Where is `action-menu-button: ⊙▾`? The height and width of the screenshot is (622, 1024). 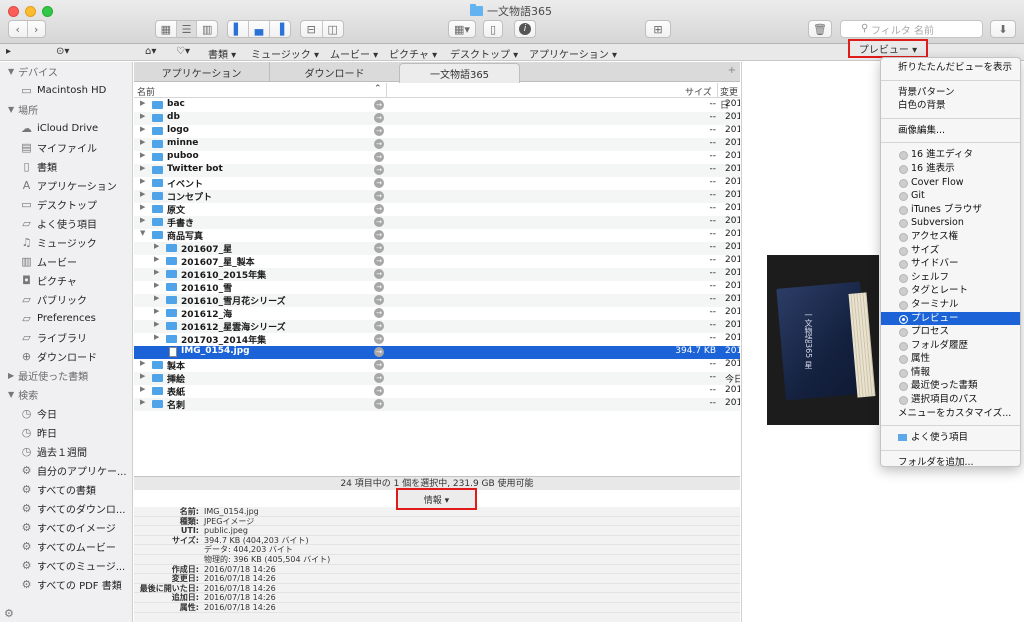 action-menu-button: ⊙▾ is located at coordinates (62, 51).